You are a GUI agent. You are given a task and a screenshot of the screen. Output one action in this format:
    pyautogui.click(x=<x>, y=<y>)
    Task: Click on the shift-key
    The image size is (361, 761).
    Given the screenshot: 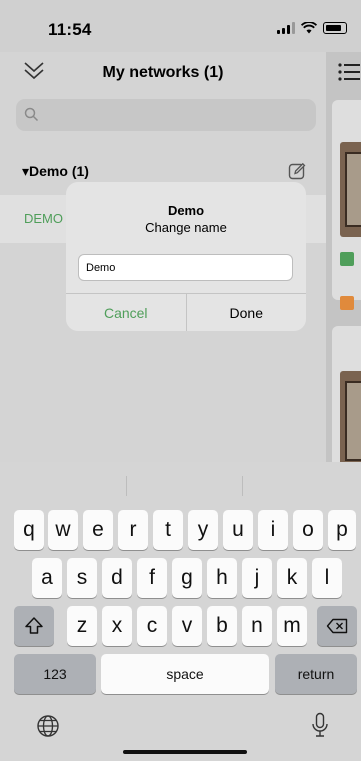 What is the action you would take?
    pyautogui.click(x=34, y=626)
    